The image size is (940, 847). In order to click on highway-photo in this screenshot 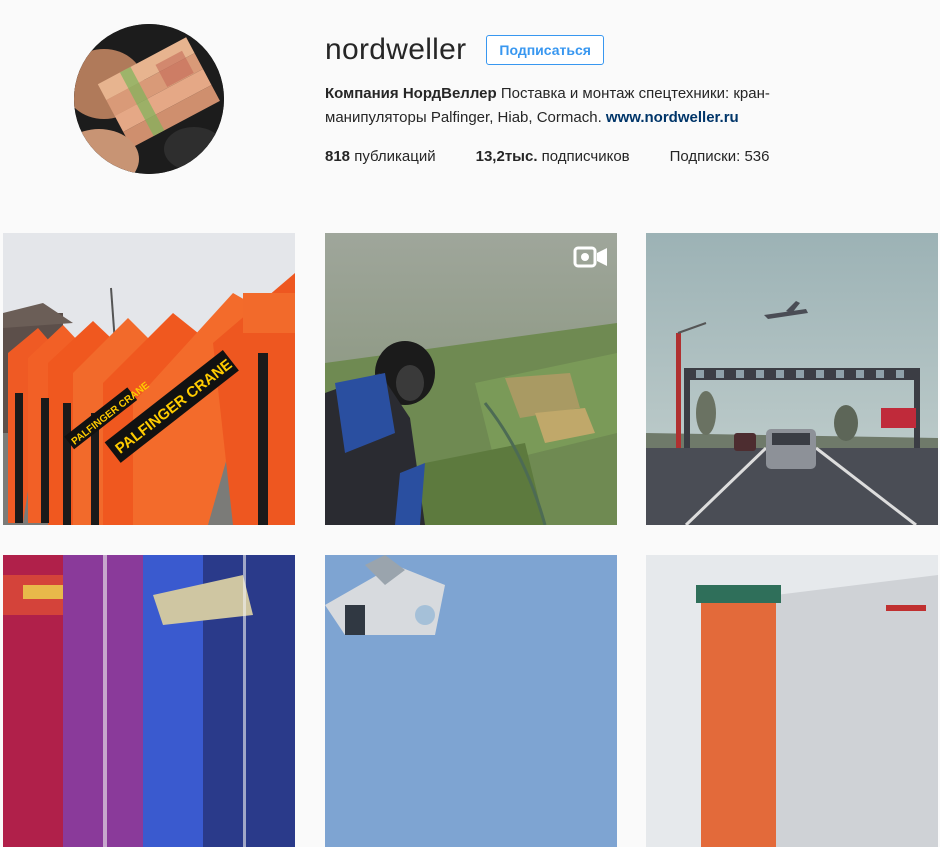, I will do `click(792, 379)`.